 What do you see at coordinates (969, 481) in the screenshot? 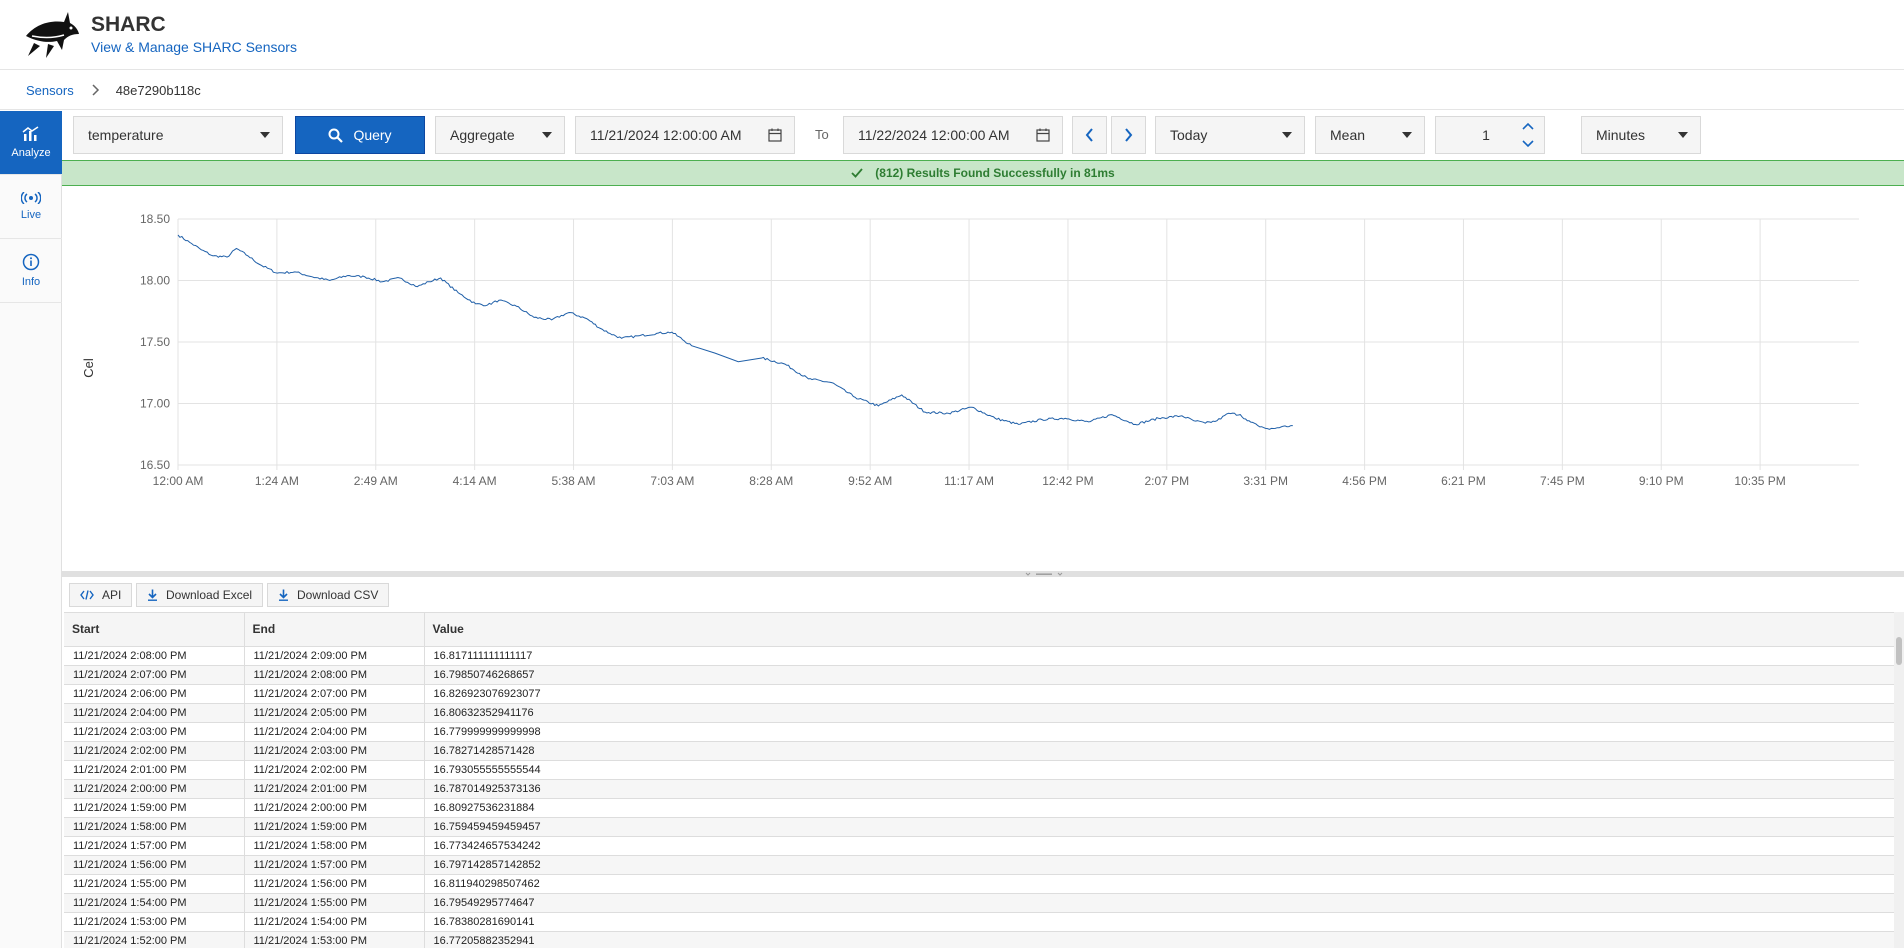
I see `x-tick-label: 11:17 AM` at bounding box center [969, 481].